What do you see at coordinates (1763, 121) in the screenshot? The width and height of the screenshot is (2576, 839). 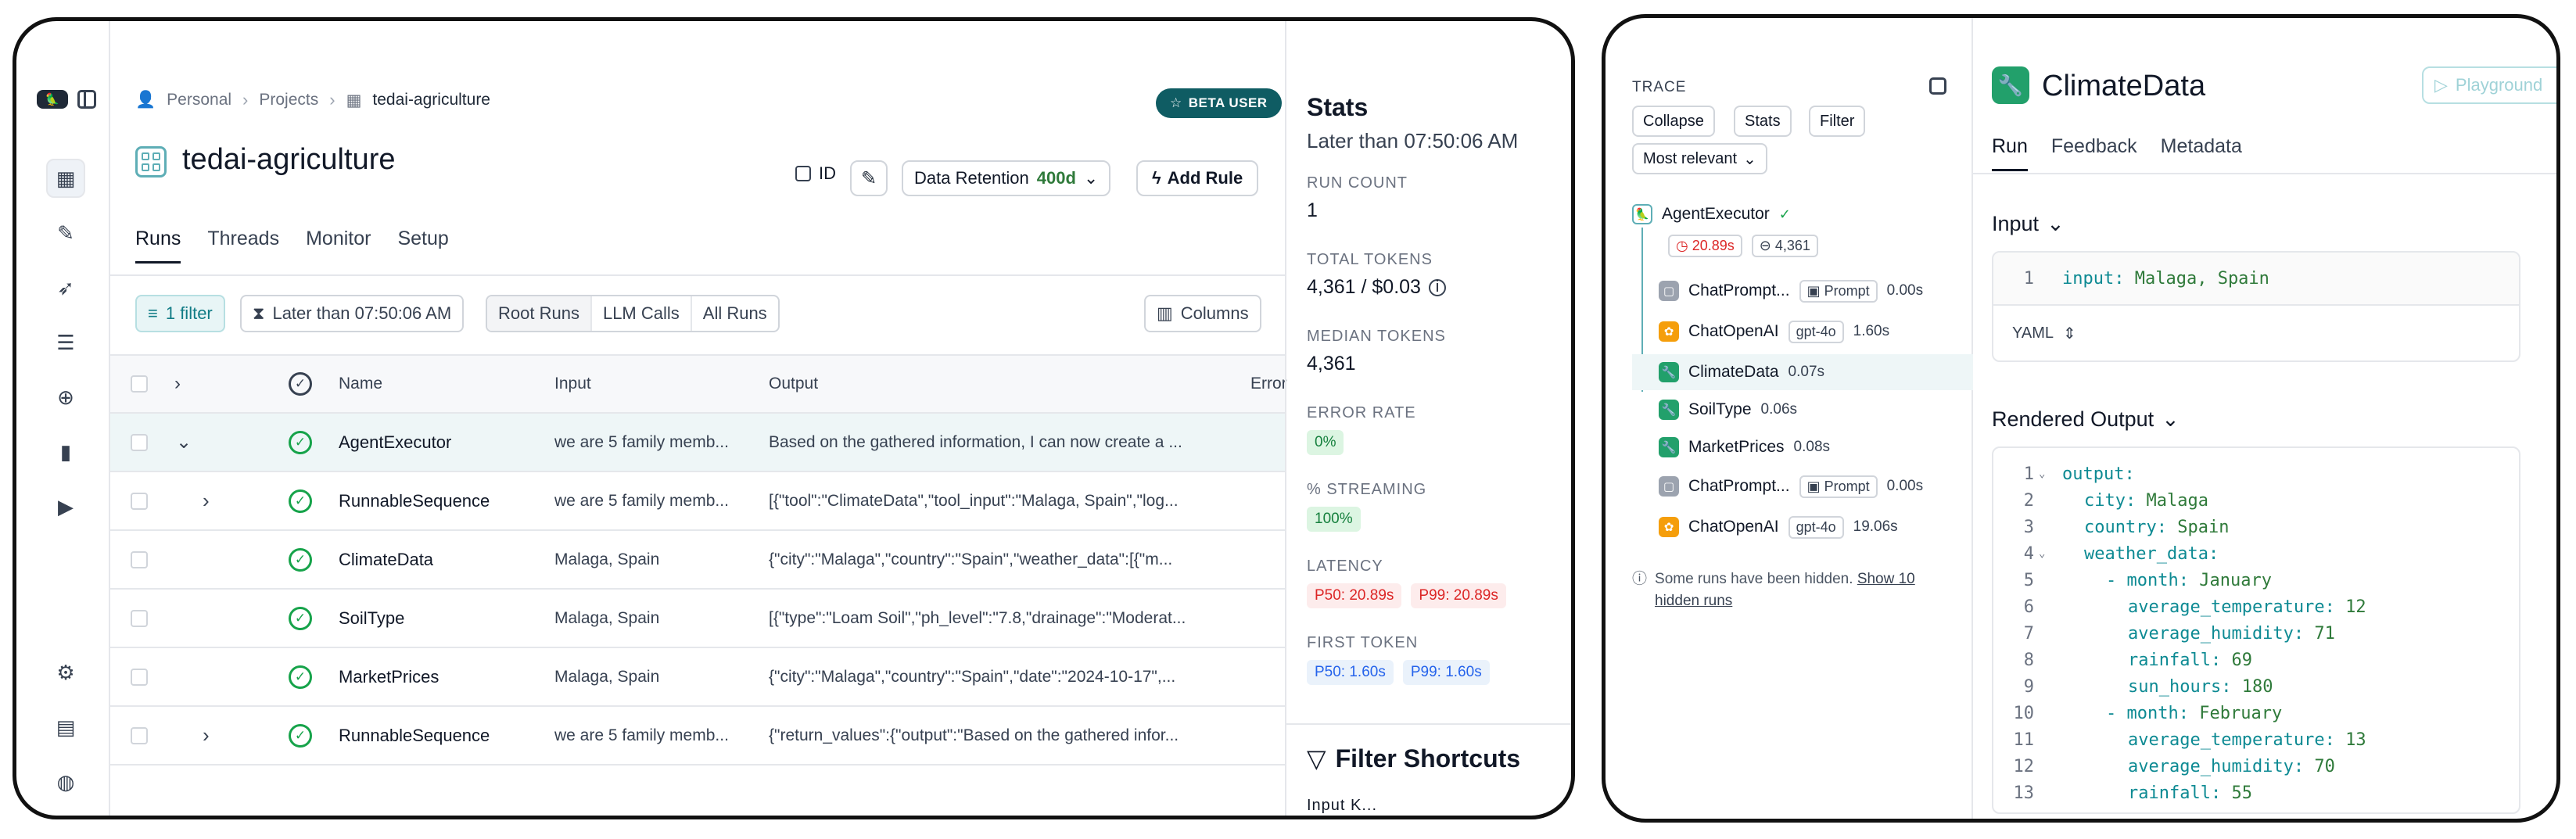 I see `stats-button: Stats` at bounding box center [1763, 121].